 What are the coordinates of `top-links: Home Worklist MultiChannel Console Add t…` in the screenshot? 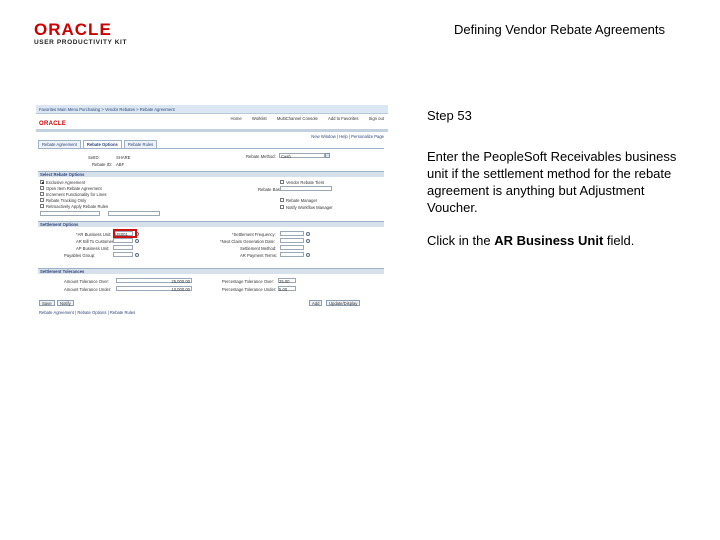 It's located at (302, 118).